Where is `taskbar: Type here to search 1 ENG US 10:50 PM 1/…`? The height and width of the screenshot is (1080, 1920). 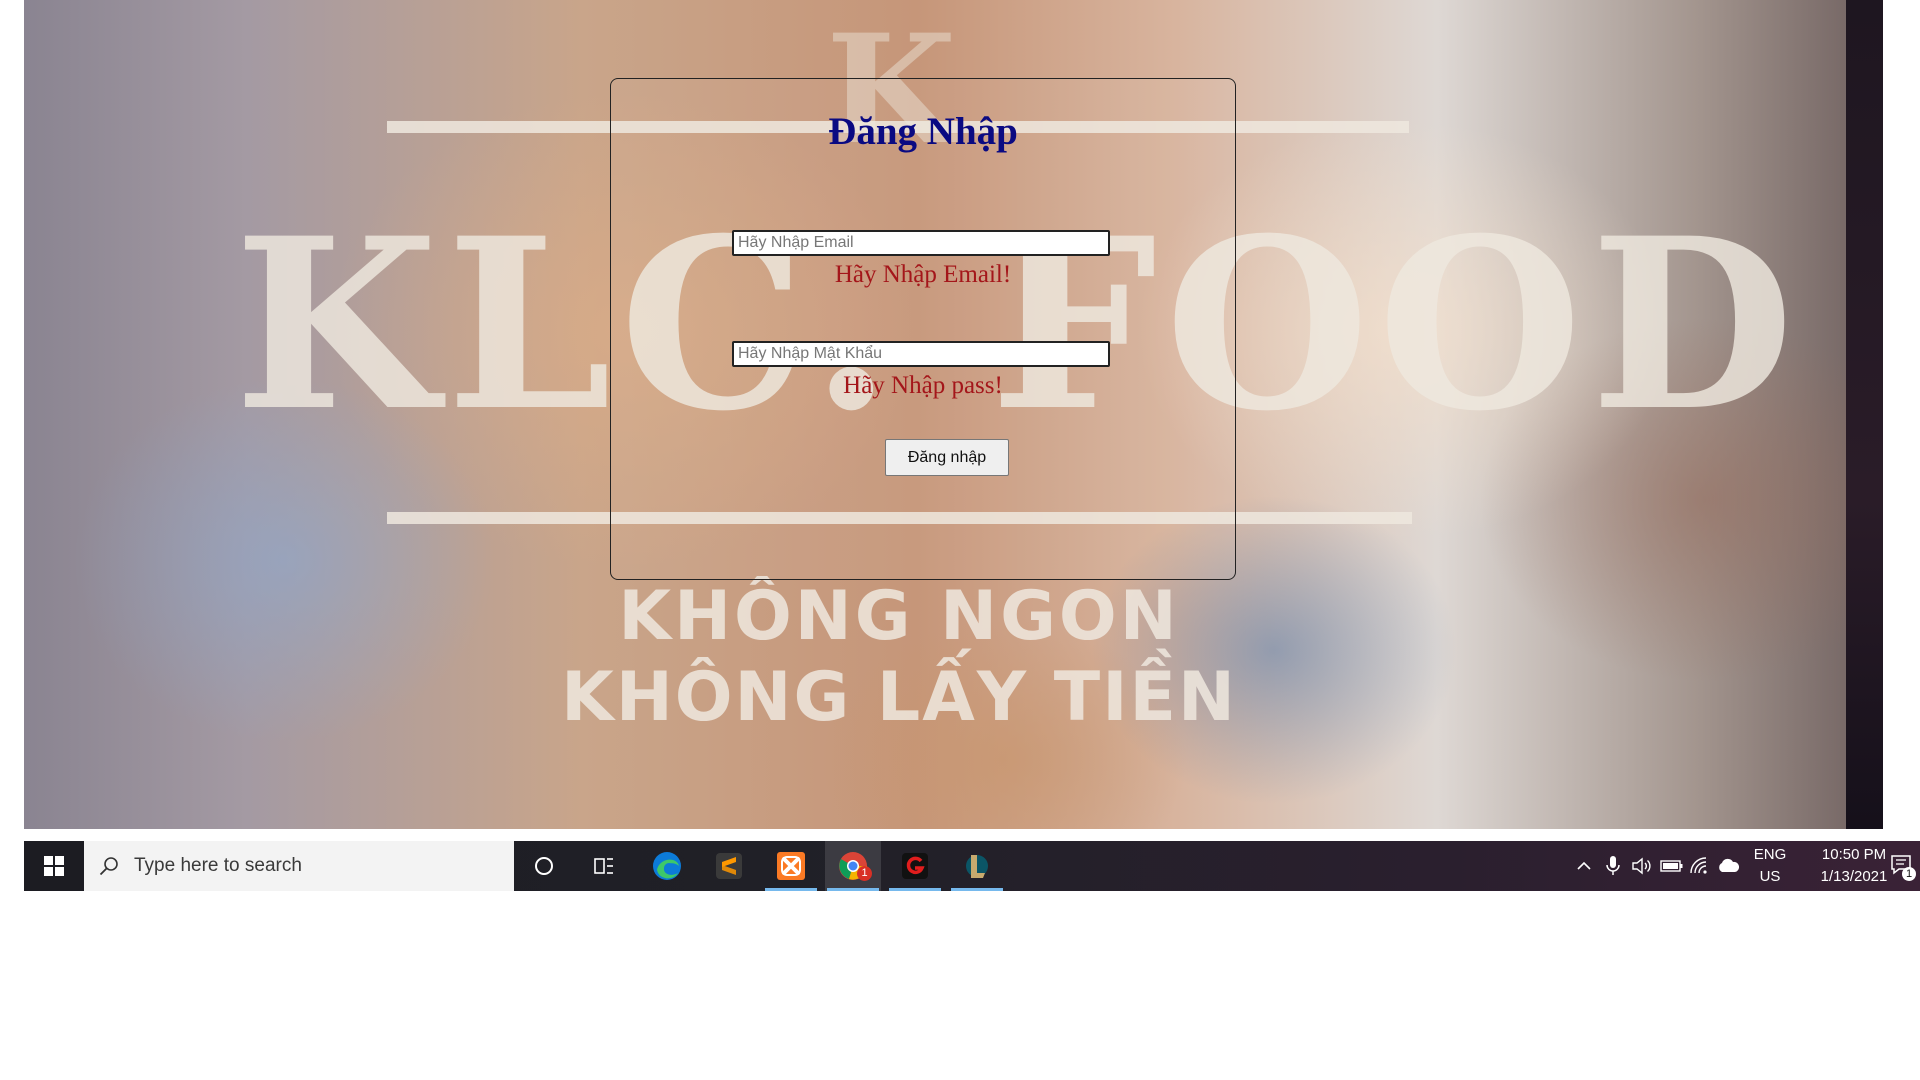
taskbar: Type here to search 1 ENG US 10:50 PM 1/… is located at coordinates (972, 866).